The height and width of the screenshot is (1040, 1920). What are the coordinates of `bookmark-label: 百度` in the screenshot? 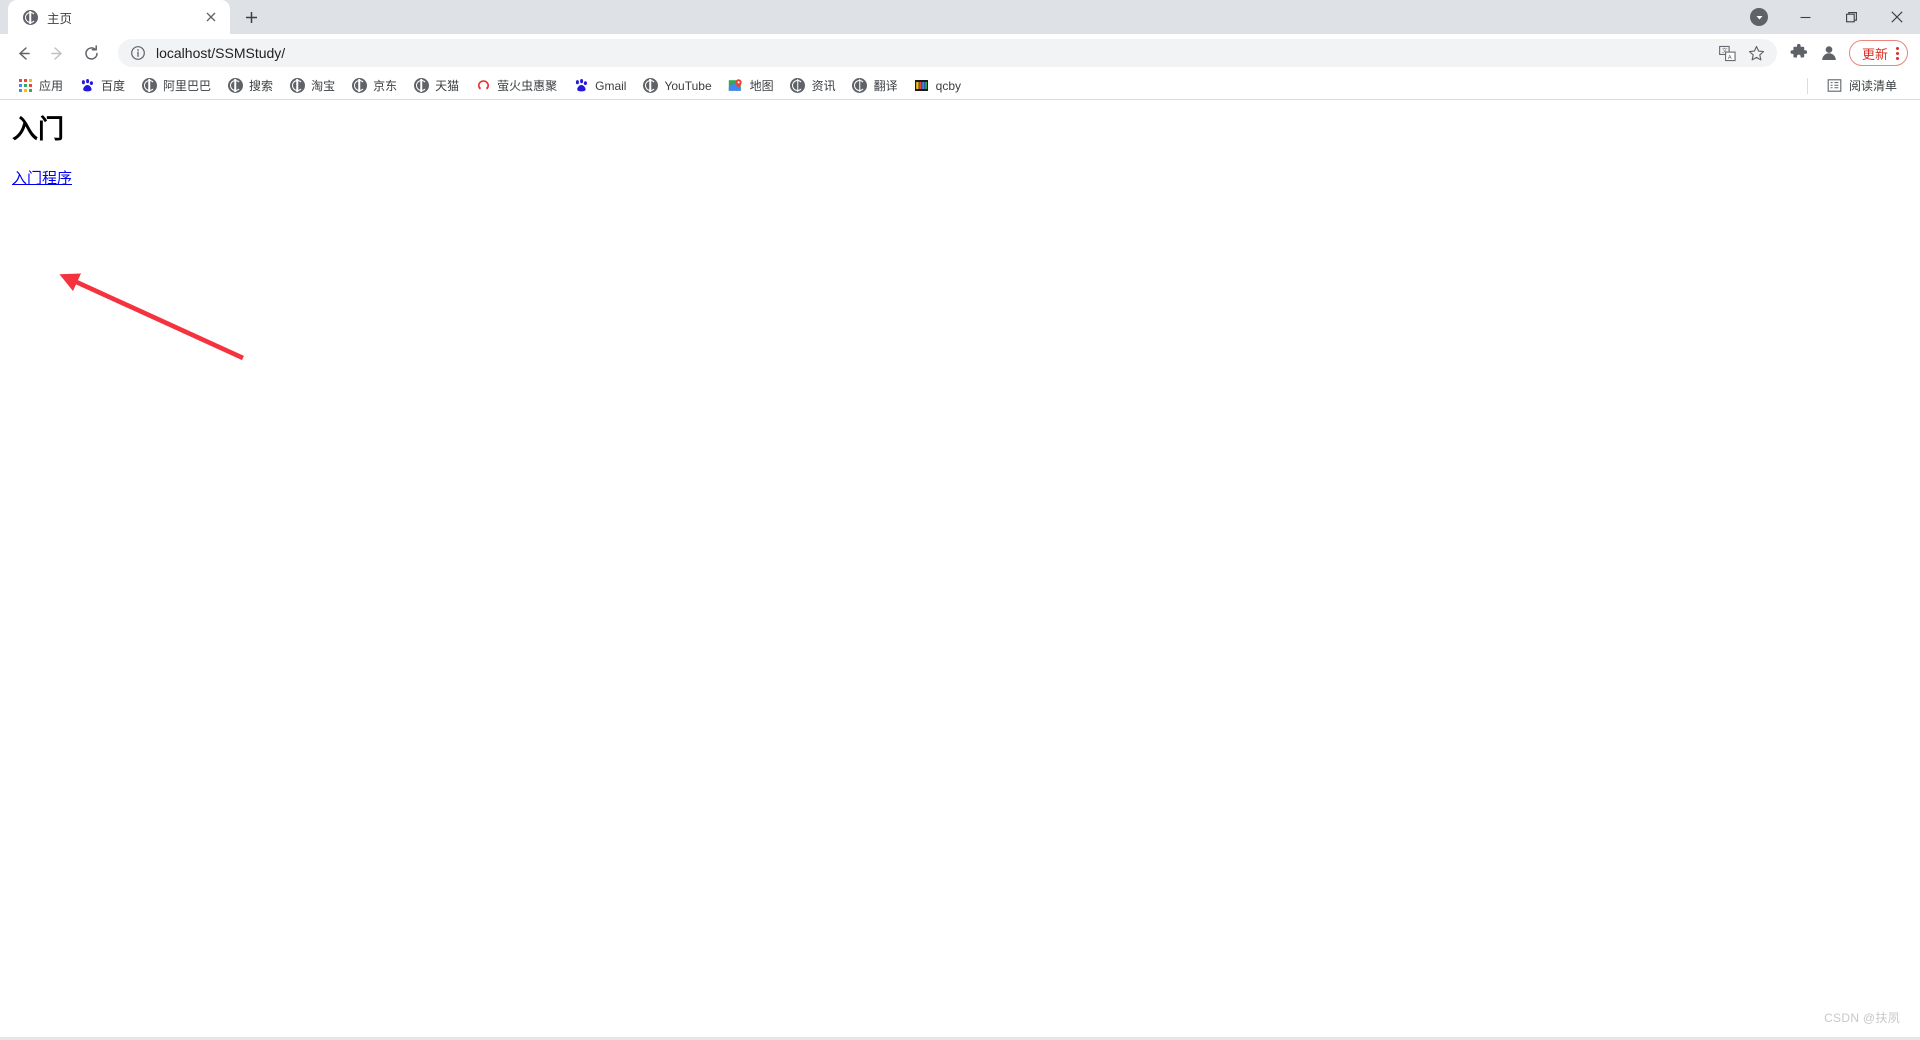 It's located at (113, 86).